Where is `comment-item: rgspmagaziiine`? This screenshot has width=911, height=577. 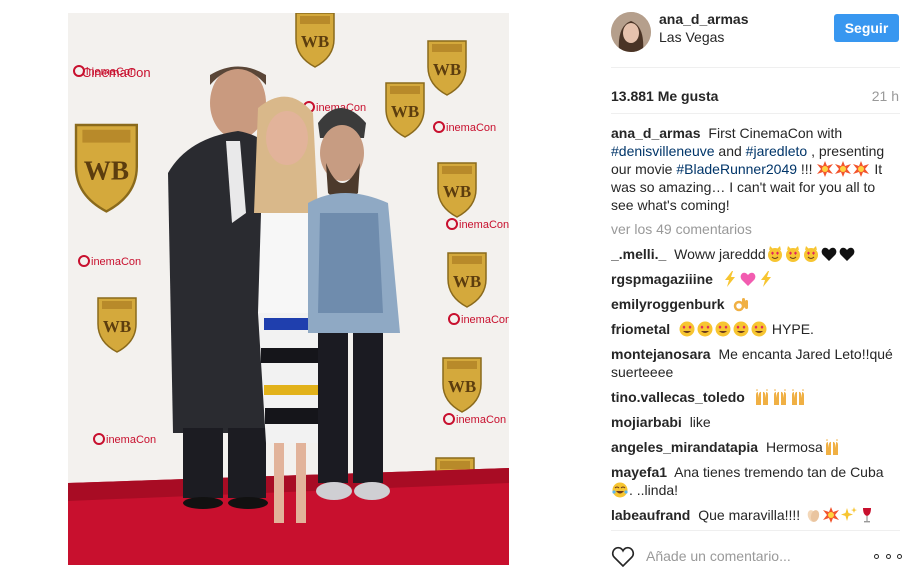
comment-item: rgspmagaziiine is located at coordinates (756, 279).